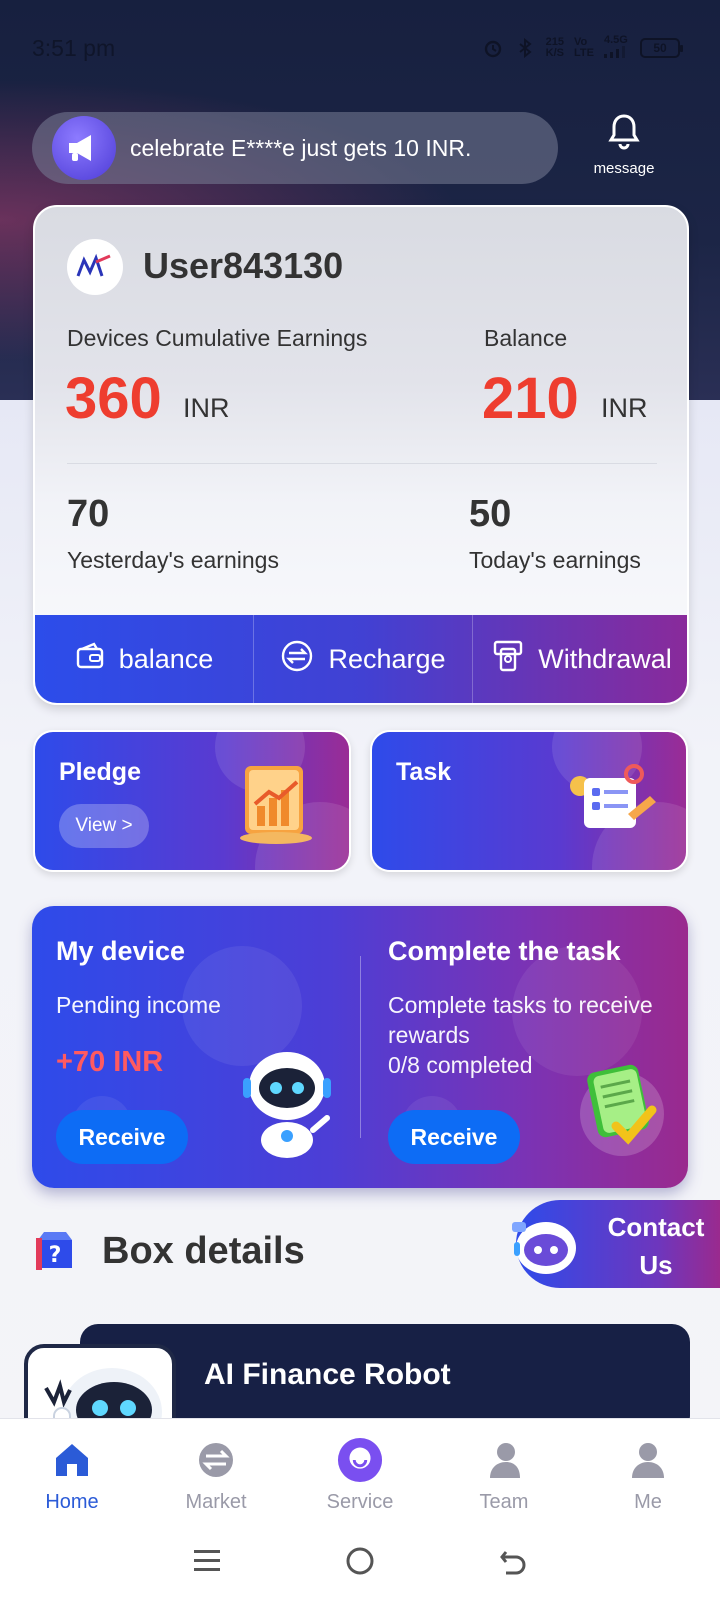  I want to click on withdrawal-button: Withdrawal, so click(580, 659).